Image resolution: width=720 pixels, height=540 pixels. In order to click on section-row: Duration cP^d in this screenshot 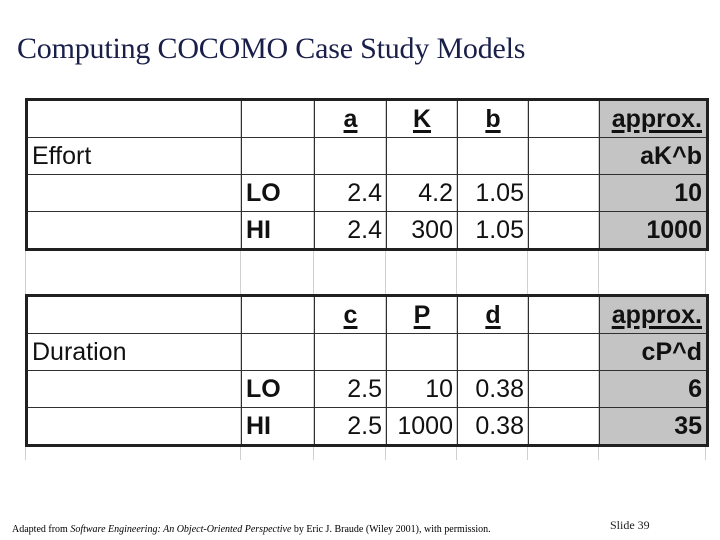, I will do `click(367, 352)`.